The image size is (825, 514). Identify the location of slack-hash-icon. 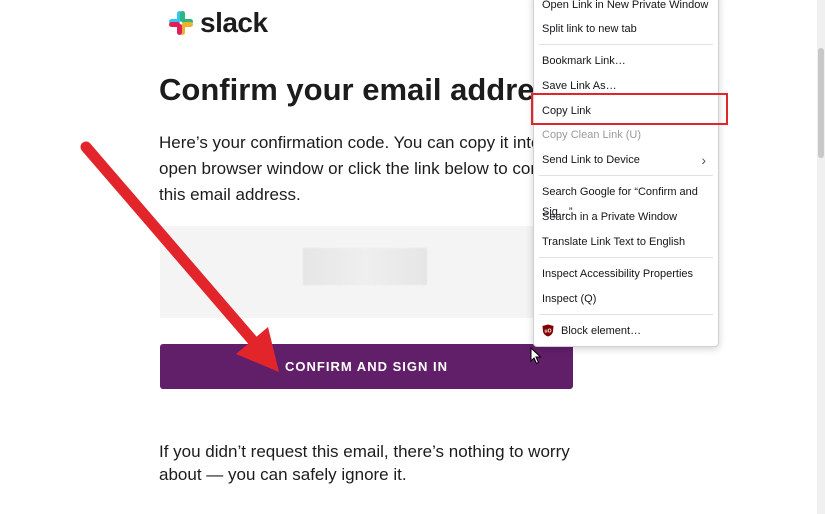
(181, 23).